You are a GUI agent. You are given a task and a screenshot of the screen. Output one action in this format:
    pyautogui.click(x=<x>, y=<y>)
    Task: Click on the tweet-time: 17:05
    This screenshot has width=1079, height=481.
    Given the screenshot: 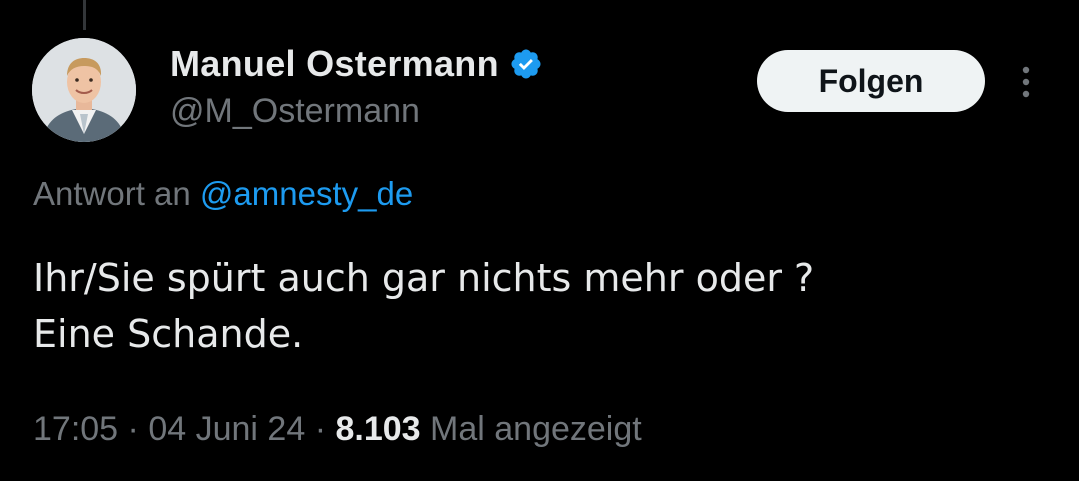 What is the action you would take?
    pyautogui.click(x=75, y=429)
    